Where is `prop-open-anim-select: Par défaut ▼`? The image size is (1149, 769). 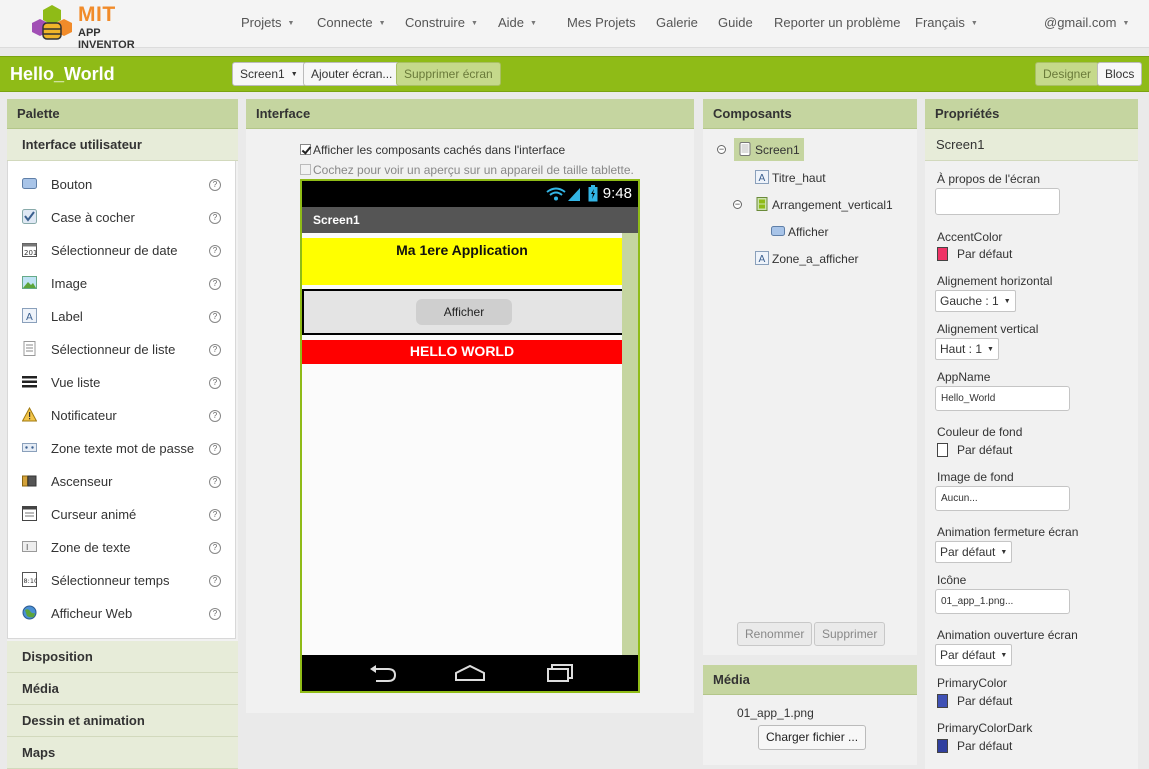 prop-open-anim-select: Par défaut ▼ is located at coordinates (974, 655).